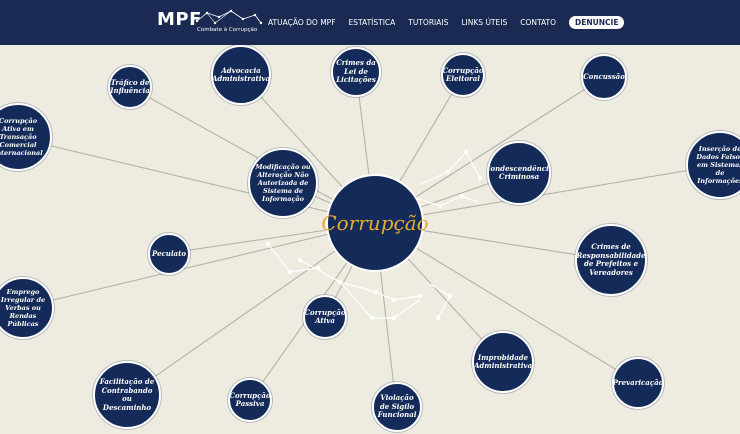 This screenshot has height=434, width=740. I want to click on node-prevaricacao: Prevaricação, so click(638, 383).